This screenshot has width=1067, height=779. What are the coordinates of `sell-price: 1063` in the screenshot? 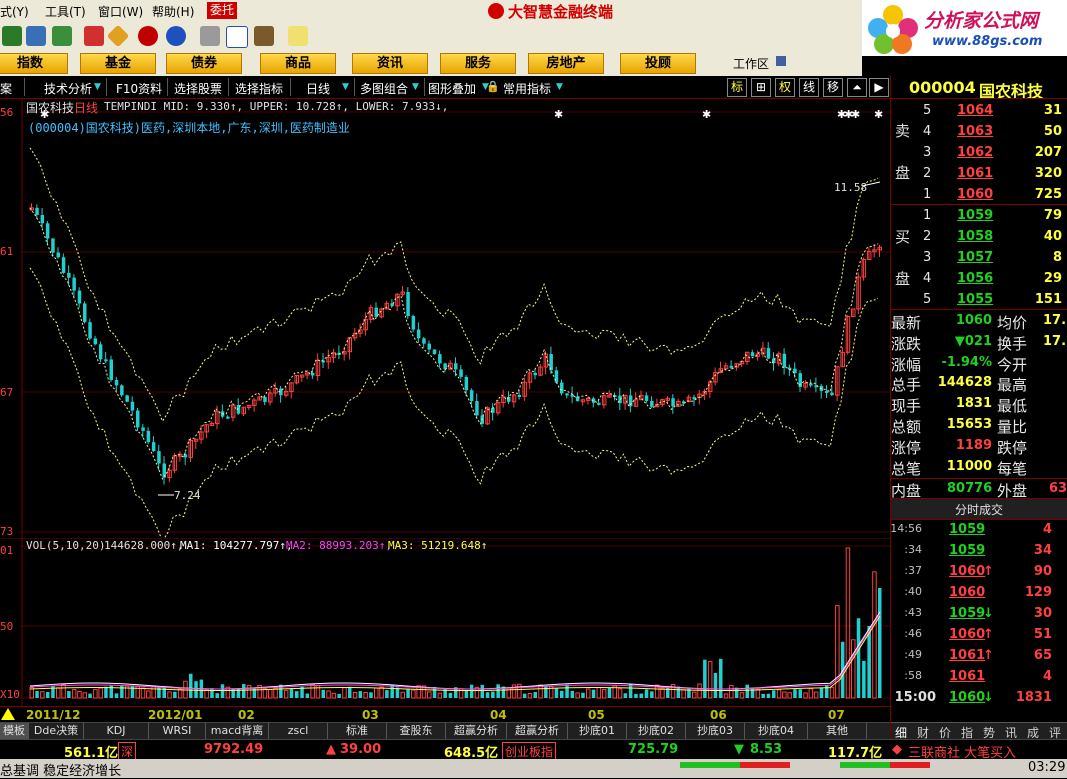 It's located at (975, 131).